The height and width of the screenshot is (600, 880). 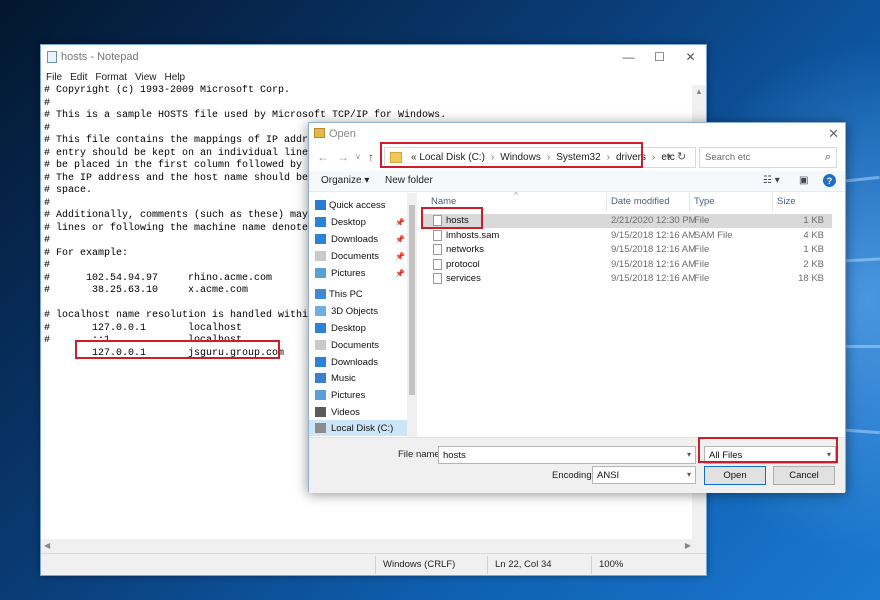 I want to click on documents-icon, so click(x=320, y=256).